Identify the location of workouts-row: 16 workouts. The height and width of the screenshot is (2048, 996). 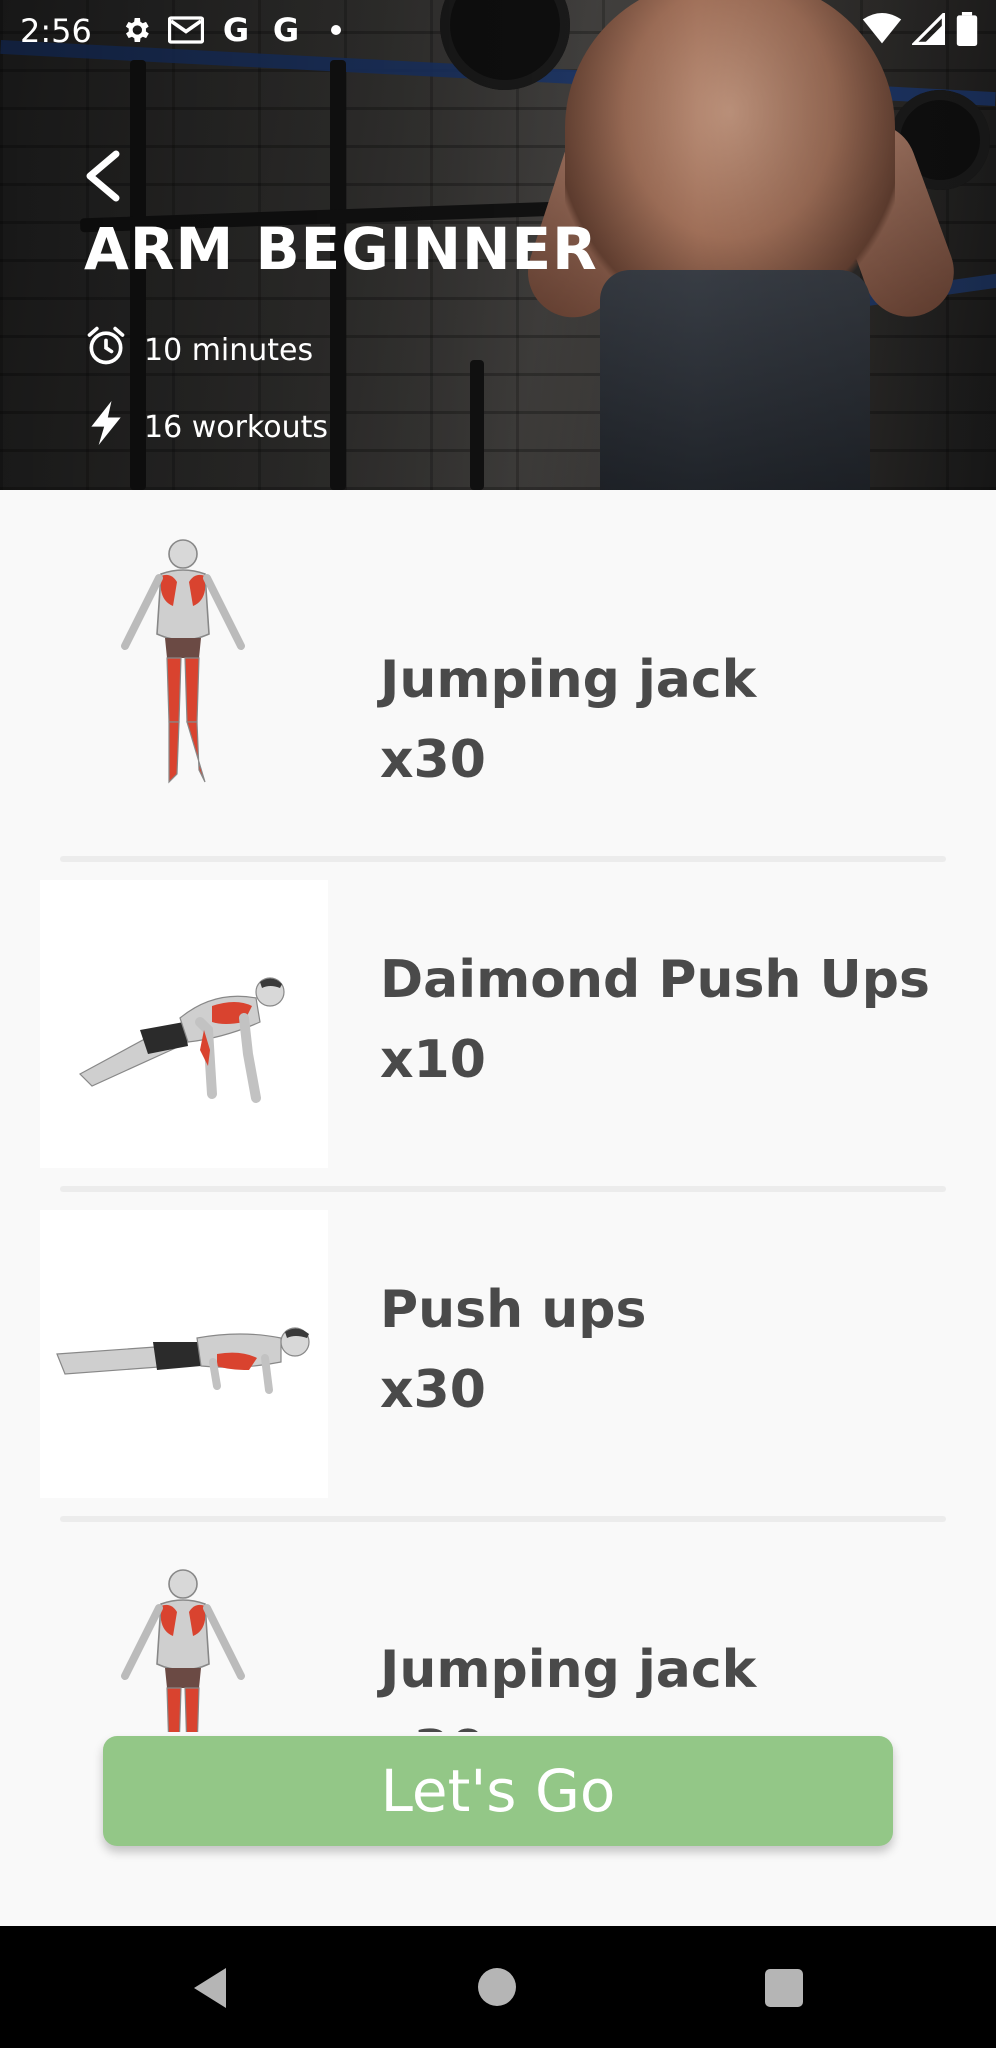
(206, 427).